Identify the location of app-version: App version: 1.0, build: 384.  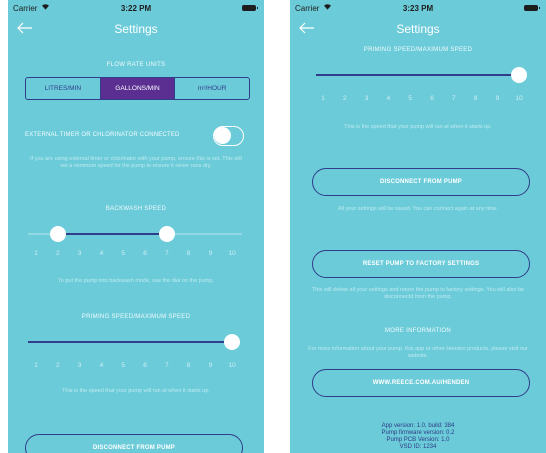
(418, 426).